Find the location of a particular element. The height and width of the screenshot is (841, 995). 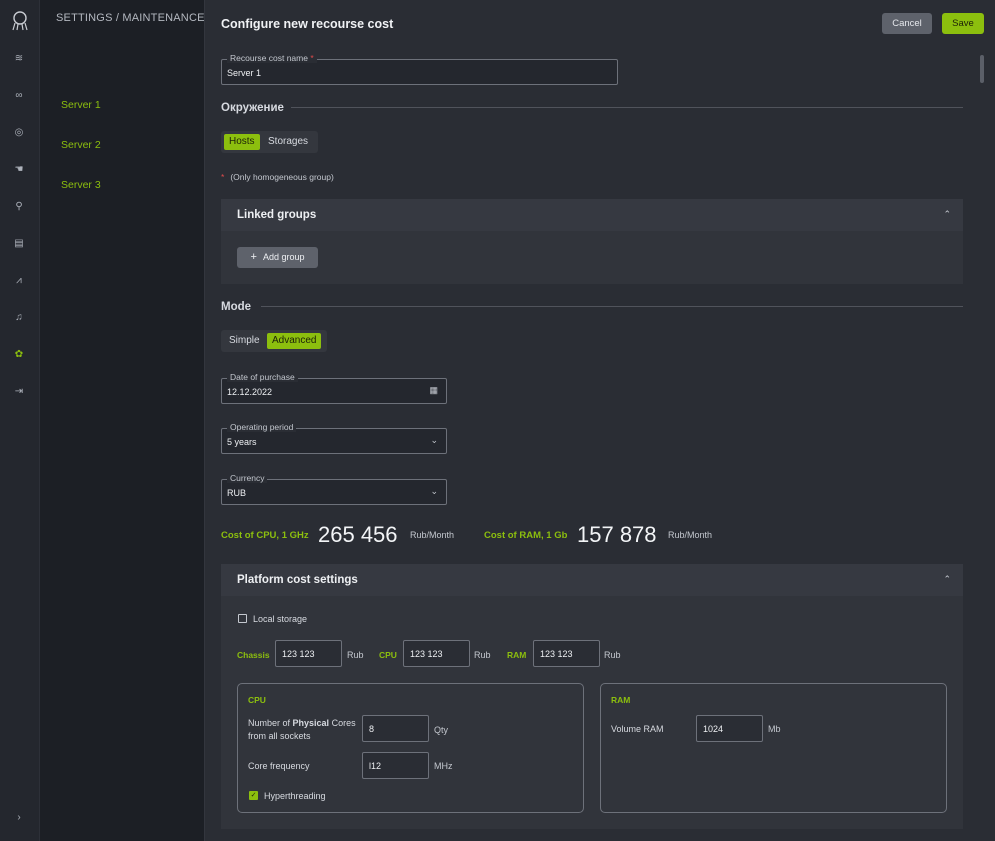

date-of-purchase-label: Date of purchase is located at coordinates (262, 377).